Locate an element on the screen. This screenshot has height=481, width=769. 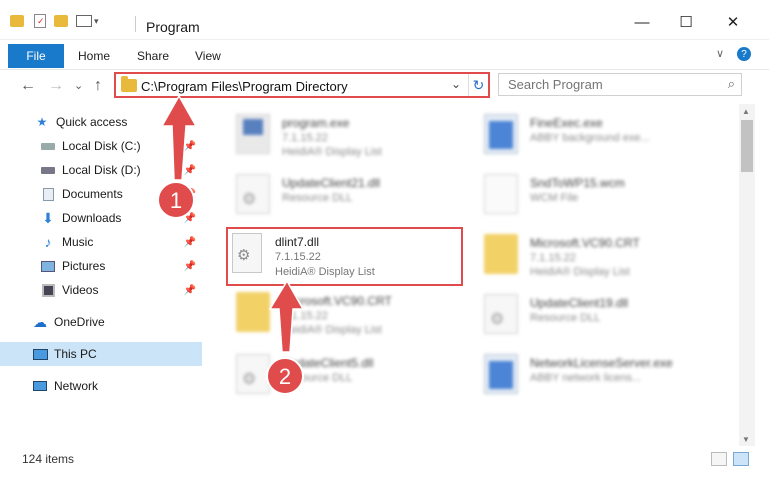
file-name: NetworkLicenseServer.exe is located at coordinates (601, 363).